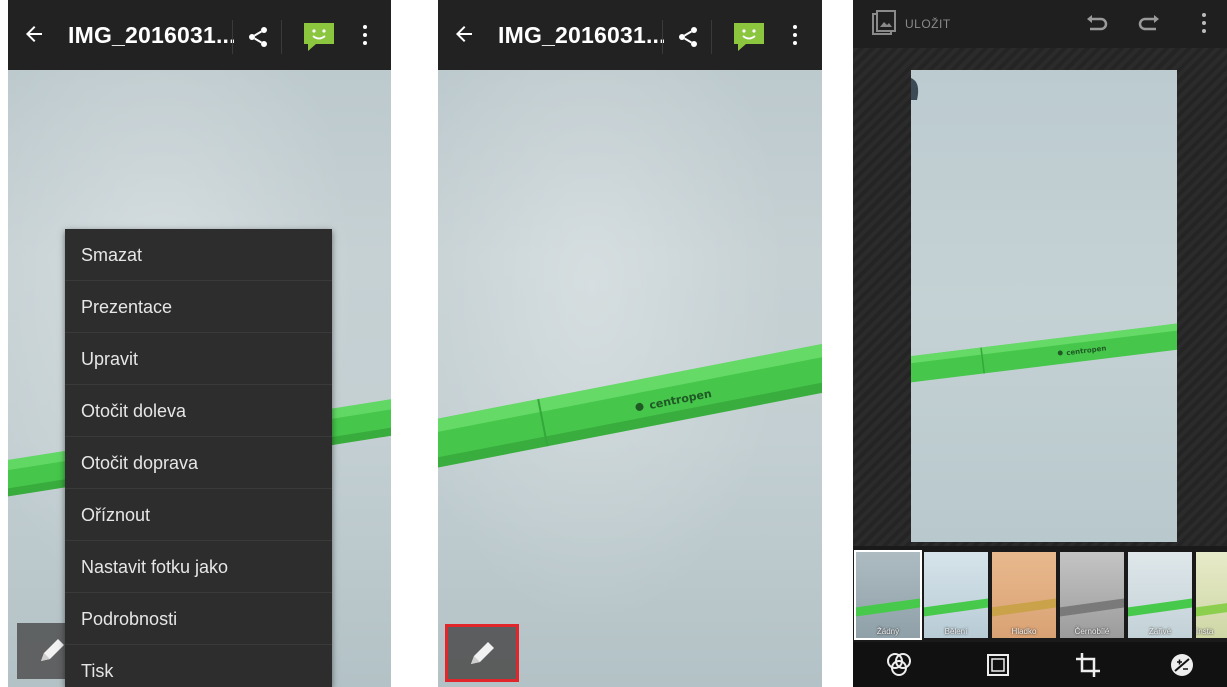 Image resolution: width=1227 pixels, height=687 pixels. I want to click on save-button: ULOŽIT, so click(928, 24).